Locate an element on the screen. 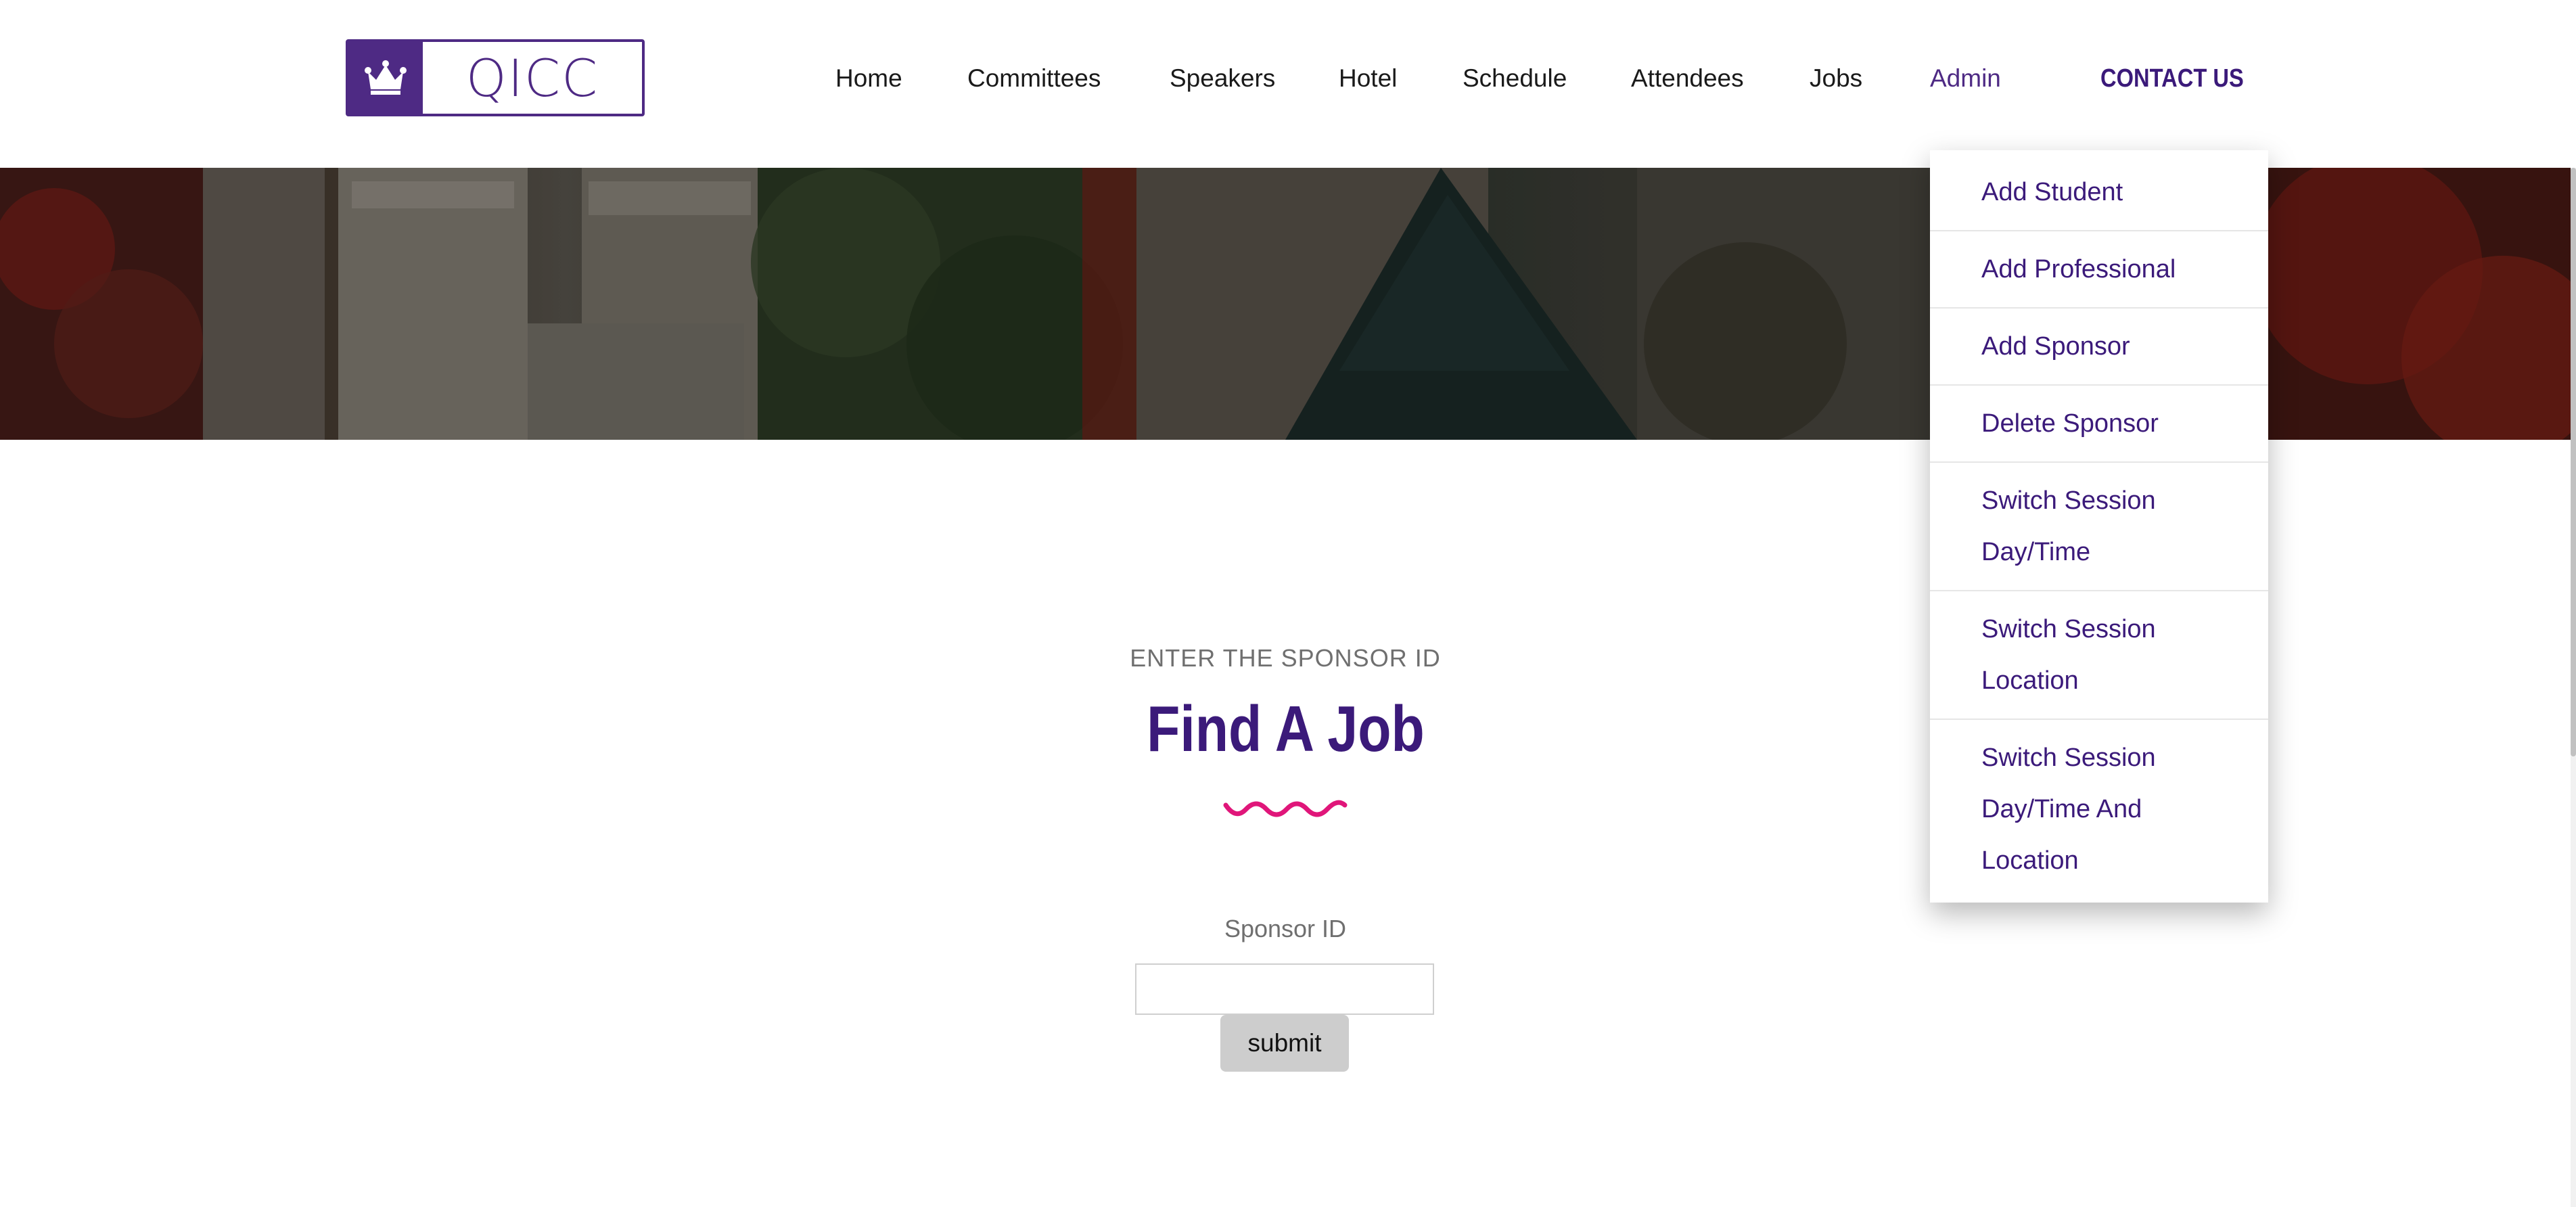 This screenshot has width=2576, height=1207. site-logo: QICC is located at coordinates (495, 77).